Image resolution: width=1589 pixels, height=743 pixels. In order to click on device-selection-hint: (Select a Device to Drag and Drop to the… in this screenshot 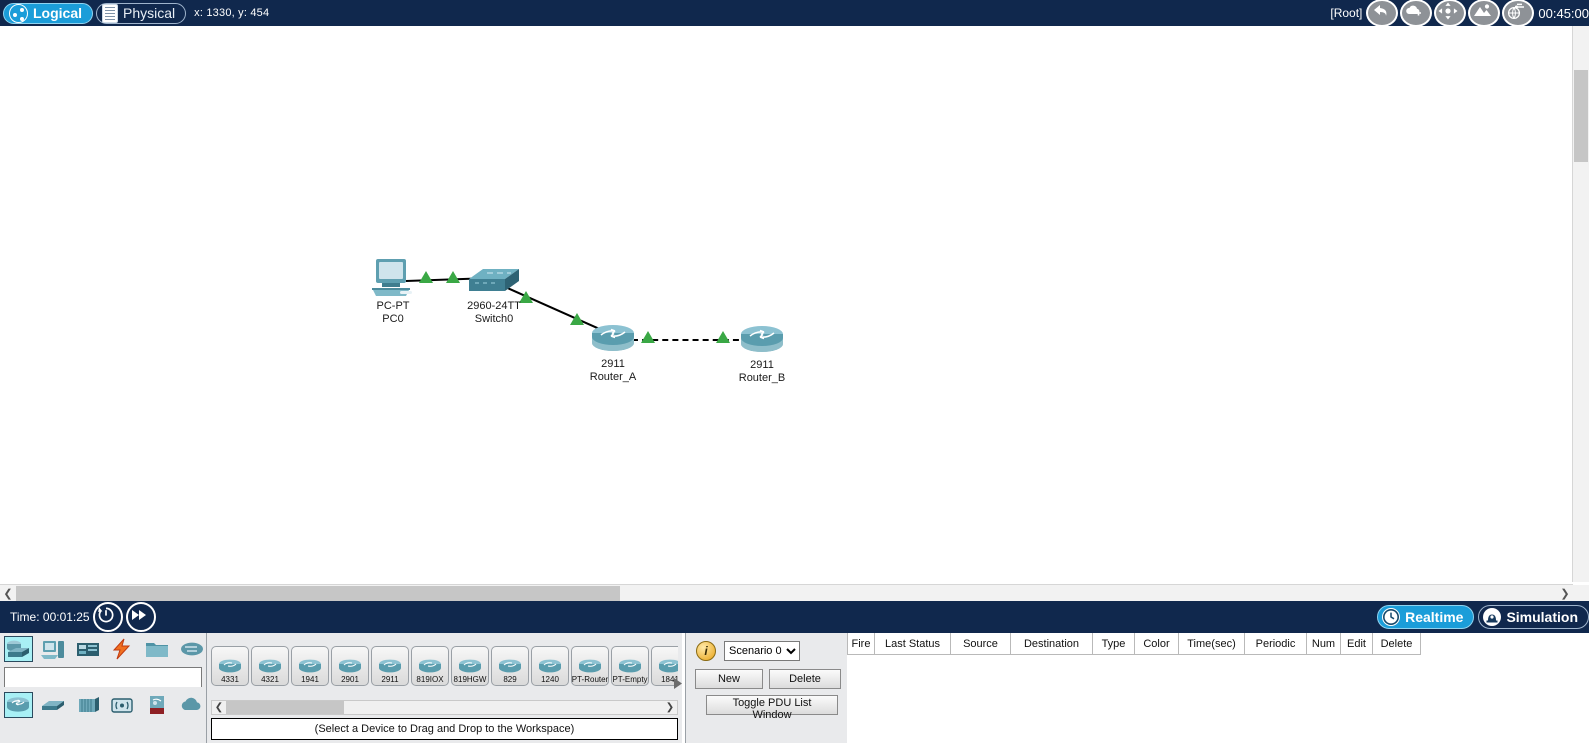, I will do `click(444, 729)`.